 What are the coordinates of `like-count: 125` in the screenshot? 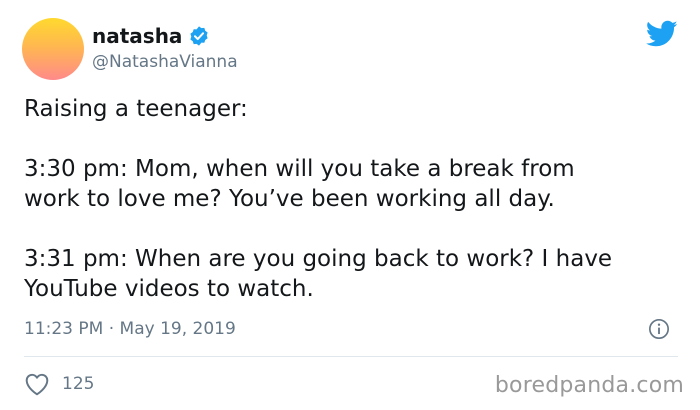 It's located at (78, 384).